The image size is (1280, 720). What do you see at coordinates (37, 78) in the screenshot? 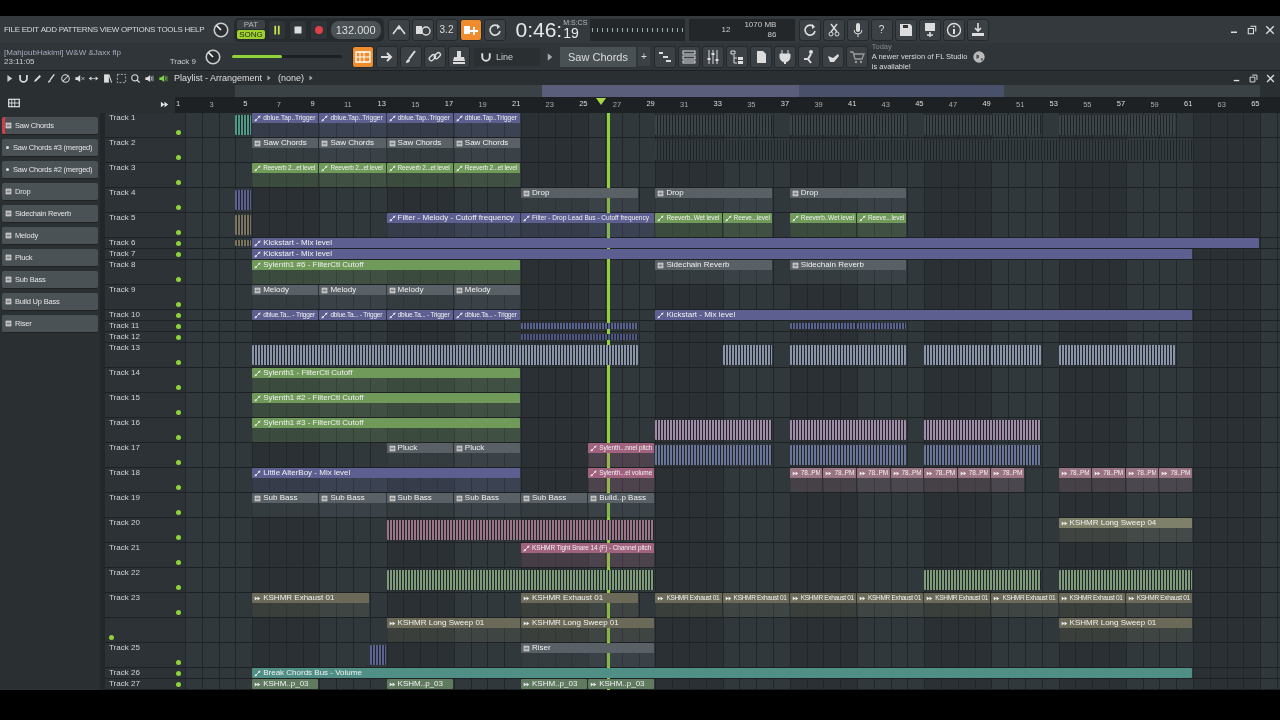
I see `pencil-icon` at bounding box center [37, 78].